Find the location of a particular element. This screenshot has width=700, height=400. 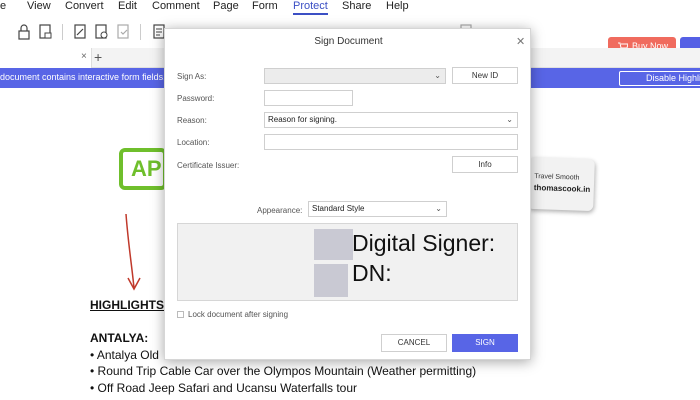

disable-highlight-button: Disable Highlight is located at coordinates (659, 78).